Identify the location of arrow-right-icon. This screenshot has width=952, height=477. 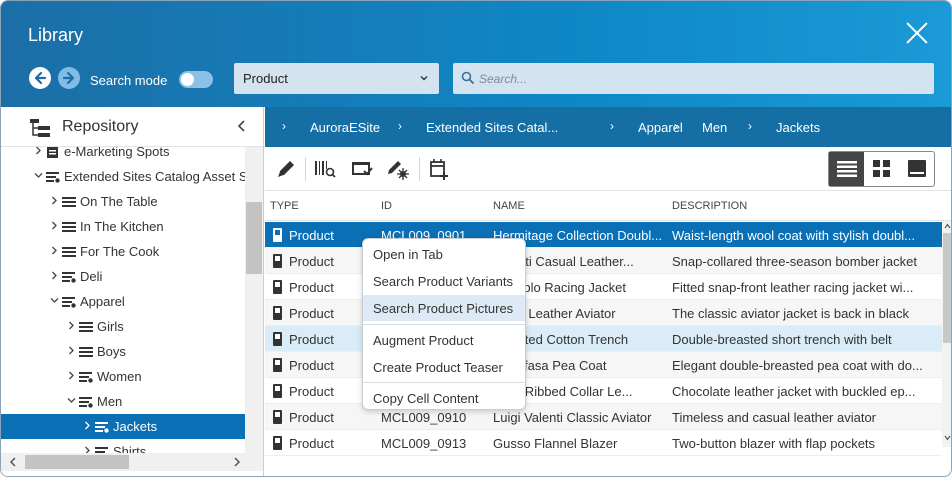
(68, 78).